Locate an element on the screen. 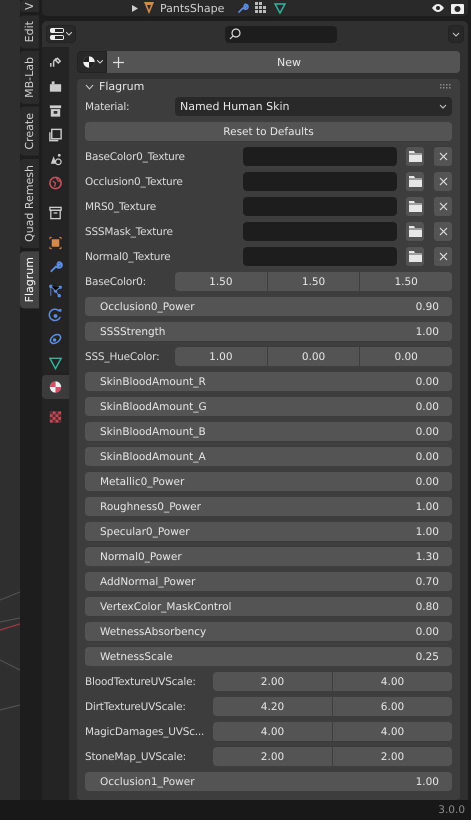  new-material-button: New is located at coordinates (283, 62).